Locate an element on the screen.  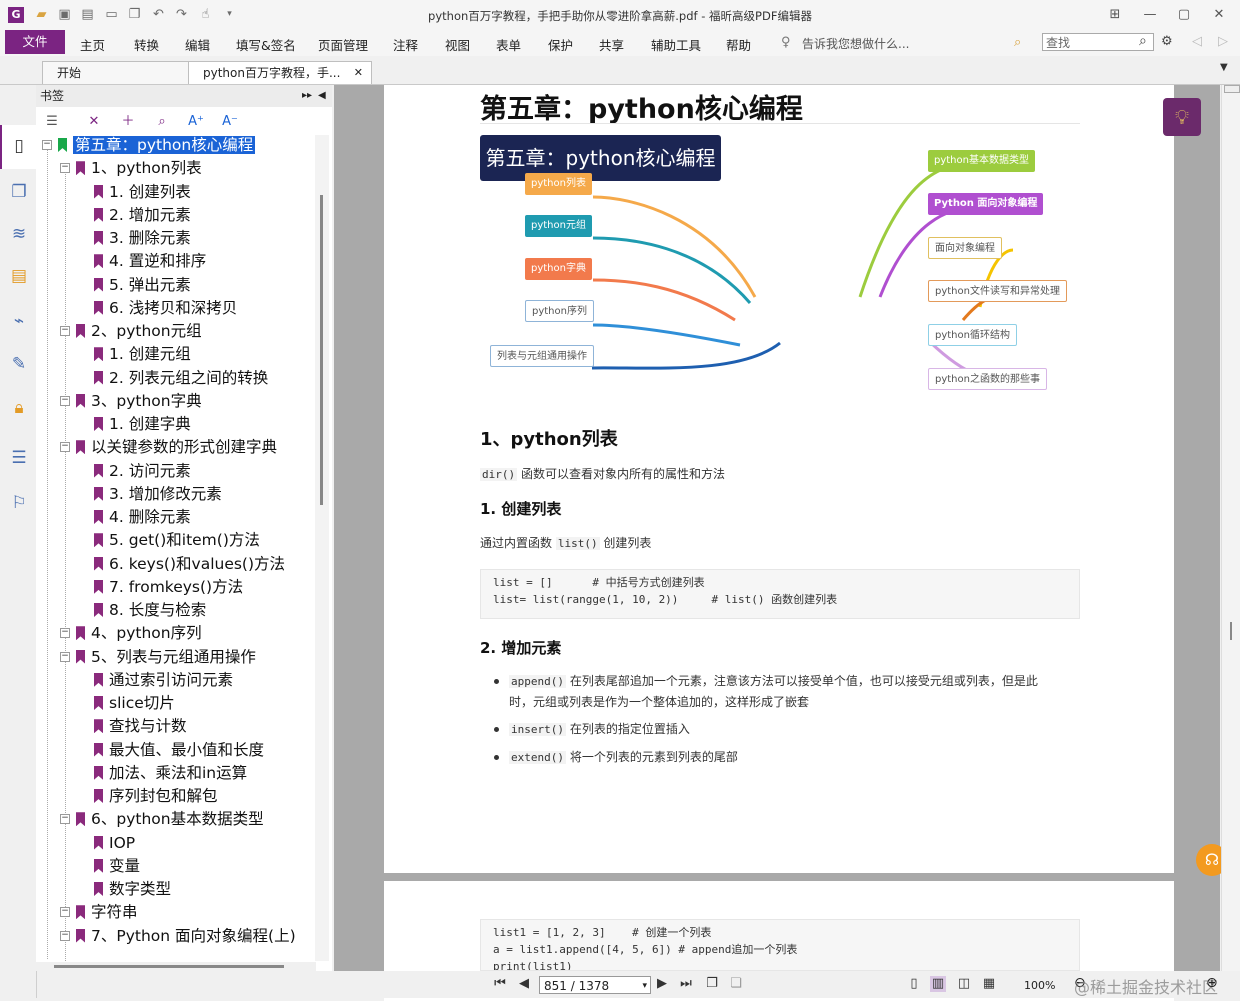
minimize-button: — is located at coordinates (1150, 15).